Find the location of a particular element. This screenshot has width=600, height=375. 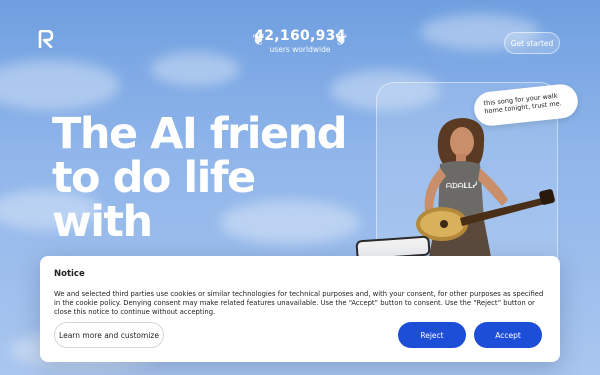

accept-button: Accept is located at coordinates (508, 335).